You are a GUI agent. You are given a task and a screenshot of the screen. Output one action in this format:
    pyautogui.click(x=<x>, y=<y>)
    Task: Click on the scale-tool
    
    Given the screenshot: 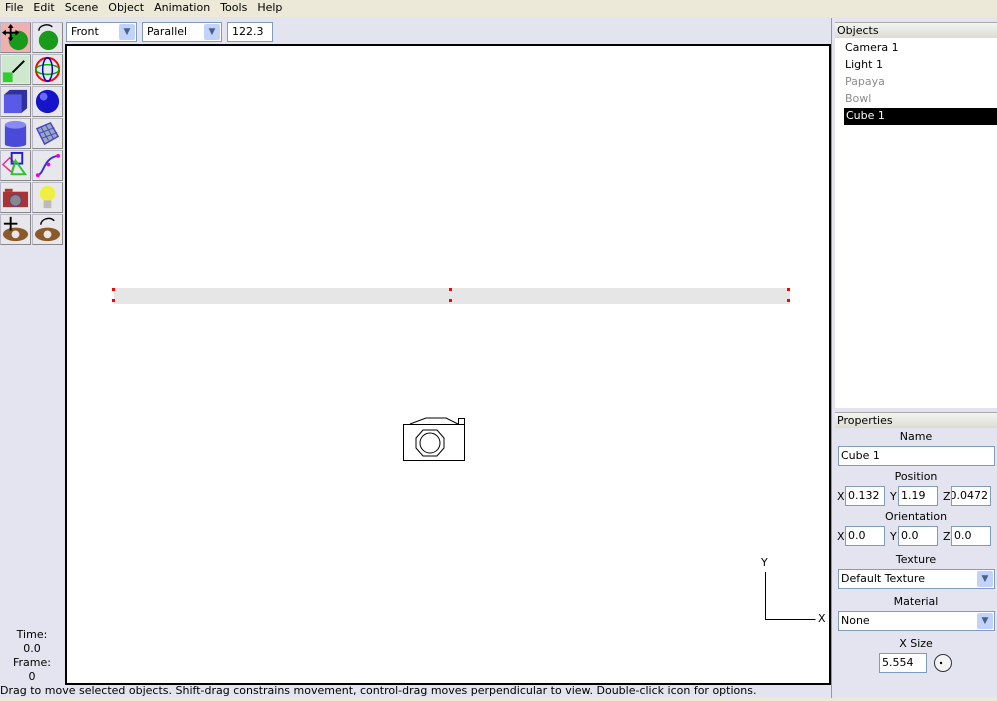 What is the action you would take?
    pyautogui.click(x=15, y=69)
    